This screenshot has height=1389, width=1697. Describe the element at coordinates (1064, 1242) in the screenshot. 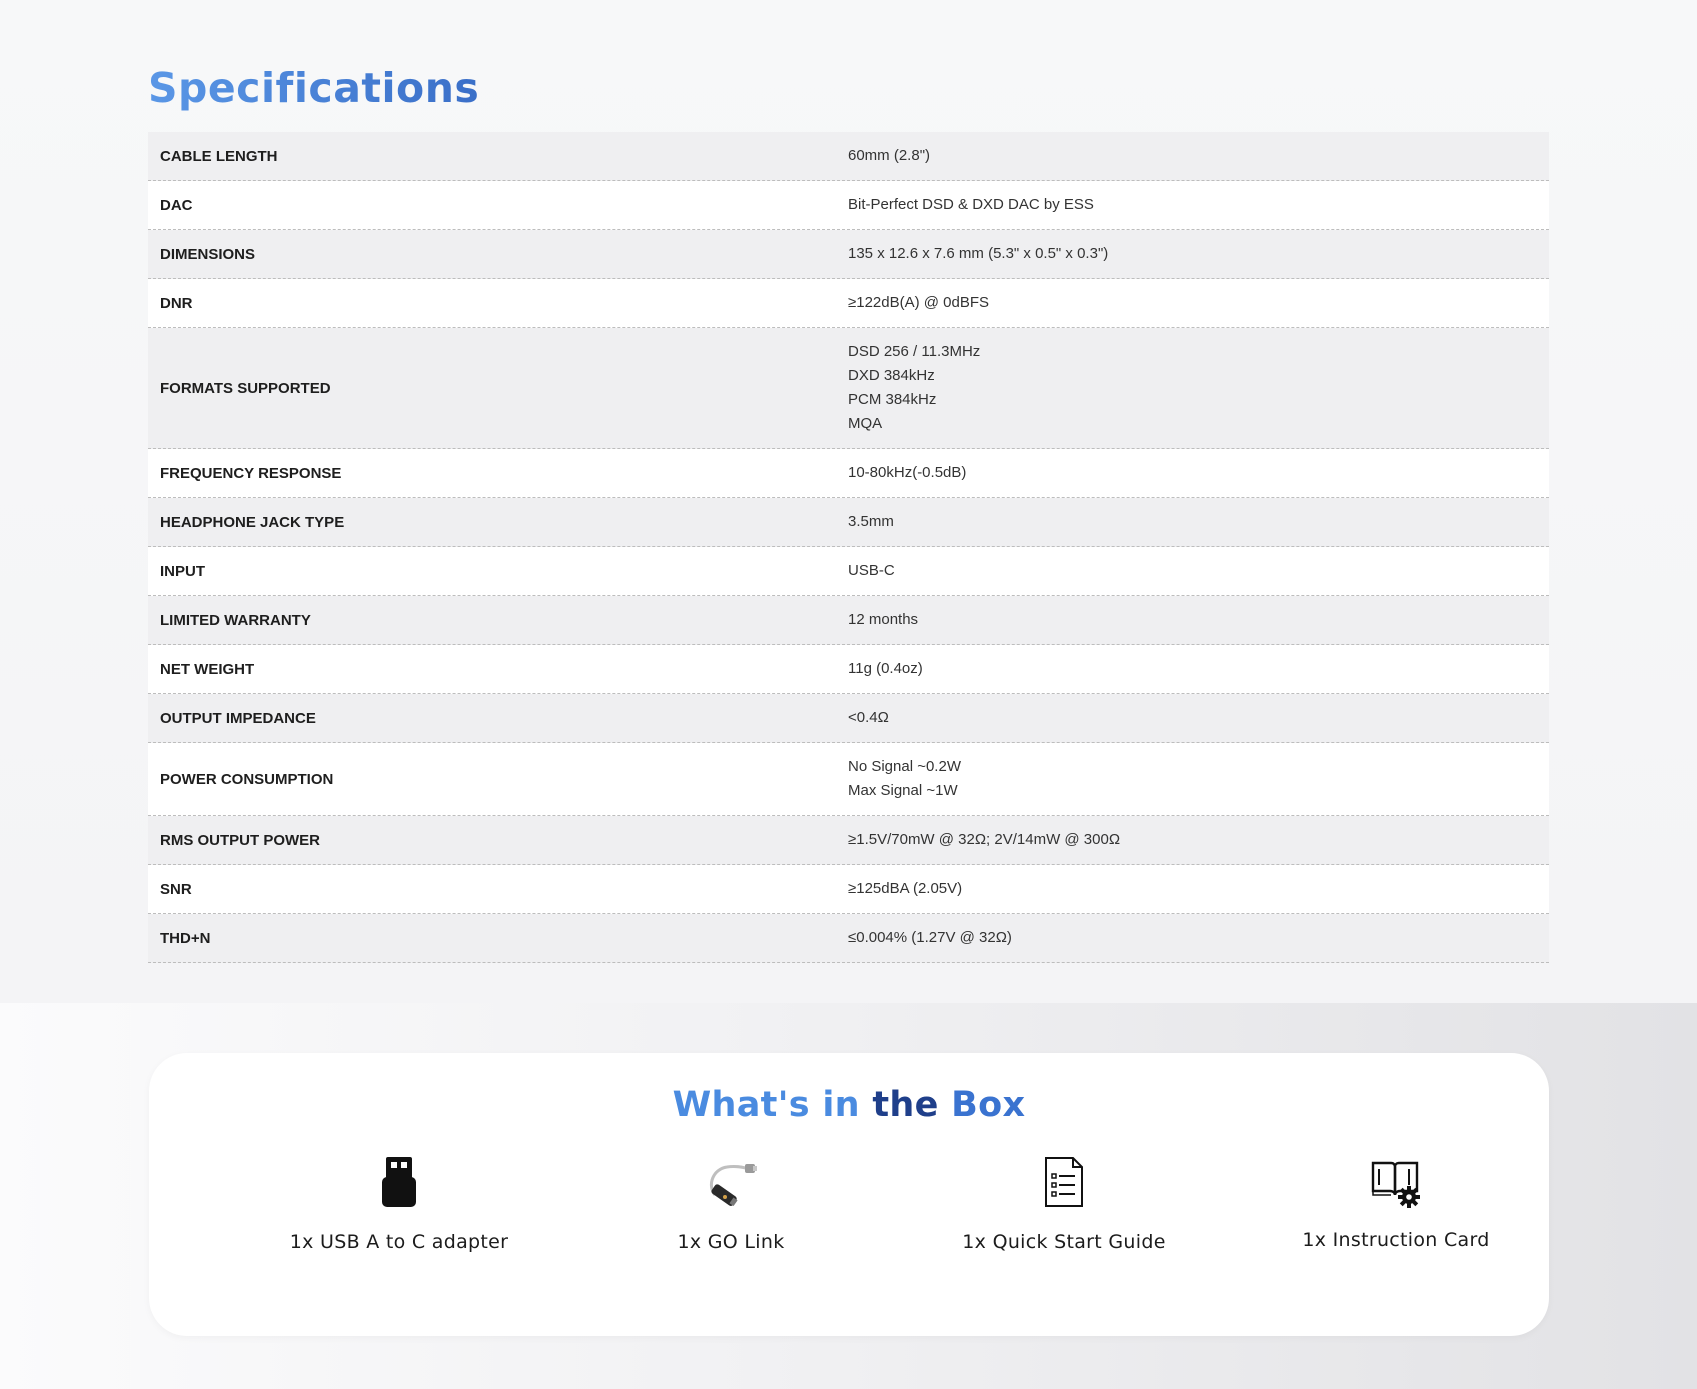

I see `box-item-label: 1x Quick Start Guide` at that location.